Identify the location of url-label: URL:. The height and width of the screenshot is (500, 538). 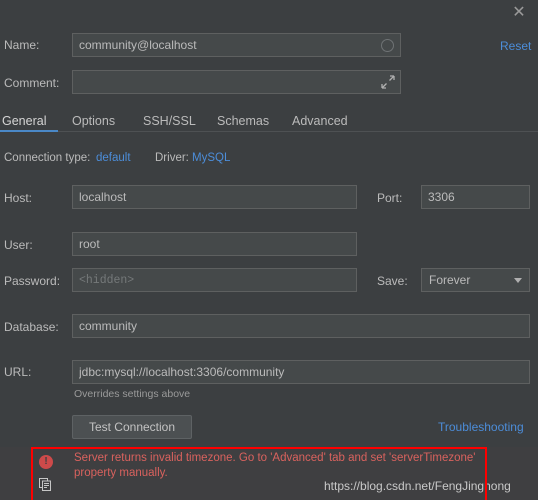
(18, 372).